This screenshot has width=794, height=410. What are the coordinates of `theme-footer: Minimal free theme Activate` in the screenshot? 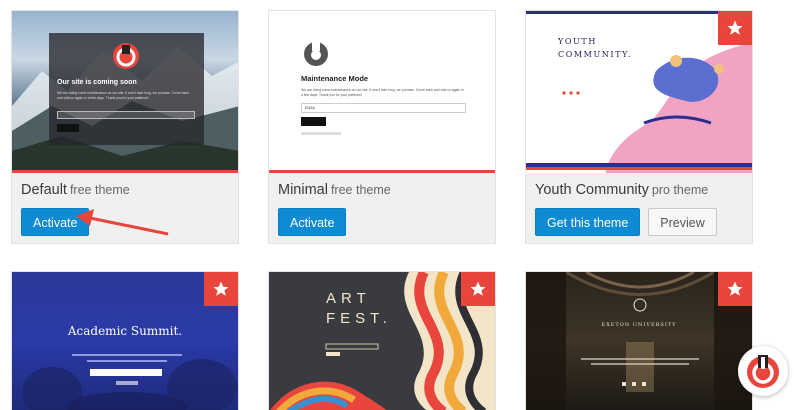 It's located at (382, 208).